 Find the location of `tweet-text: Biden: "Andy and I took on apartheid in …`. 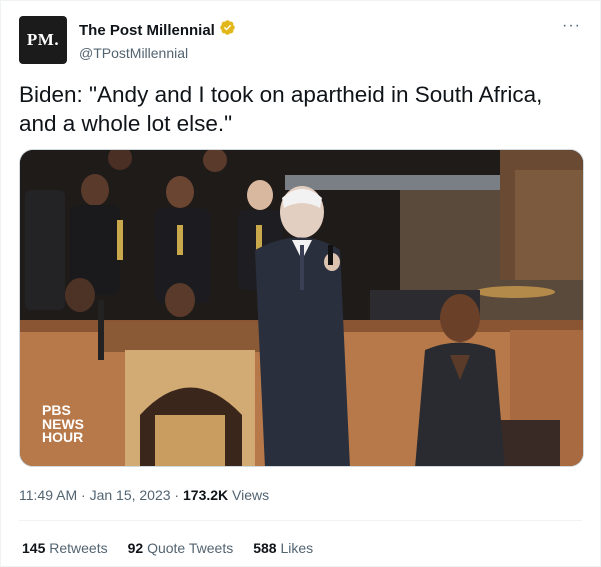

tweet-text: Biden: "Andy and I took on apartheid in … is located at coordinates (281, 109).